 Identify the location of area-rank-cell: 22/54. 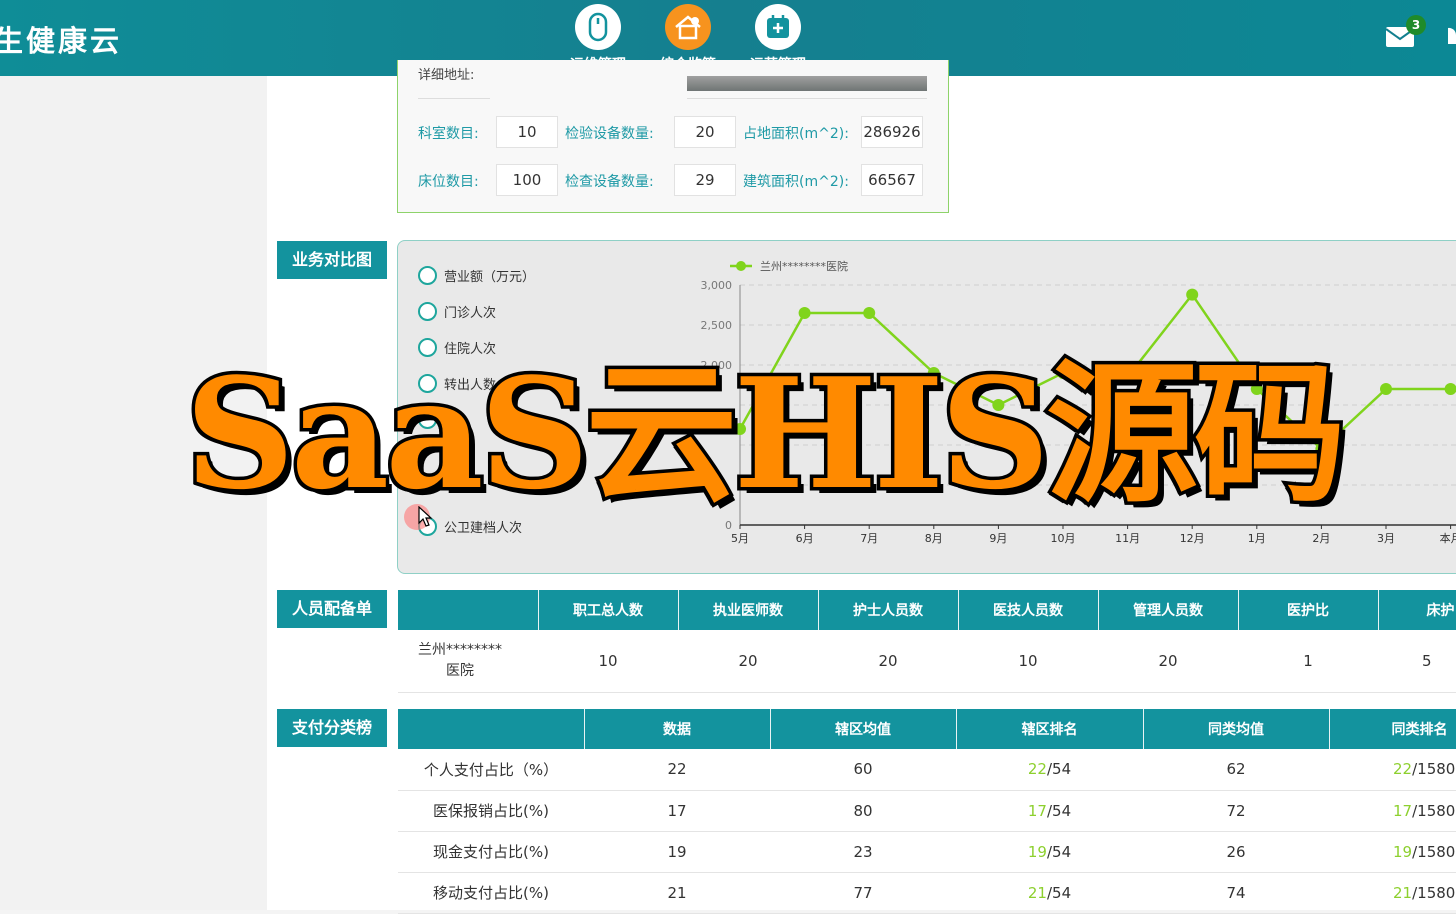
(1049, 770).